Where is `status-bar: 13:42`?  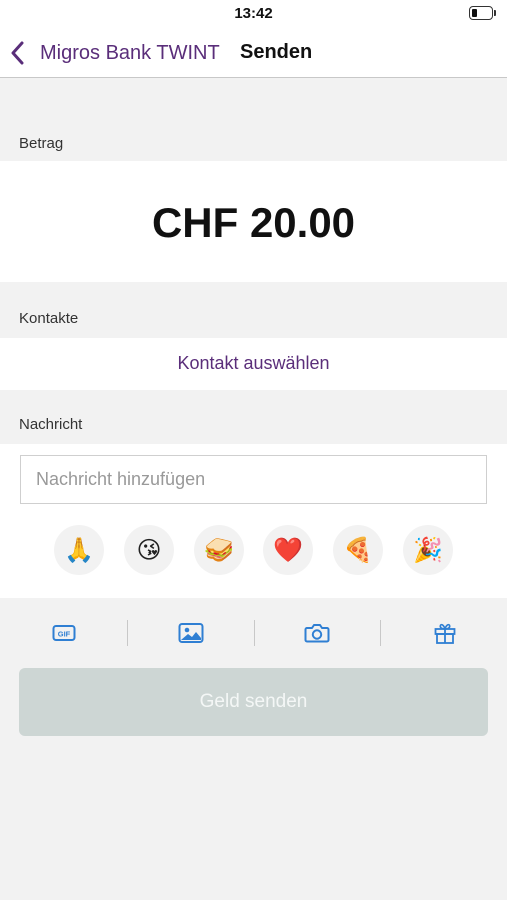
status-bar: 13:42 is located at coordinates (253, 14).